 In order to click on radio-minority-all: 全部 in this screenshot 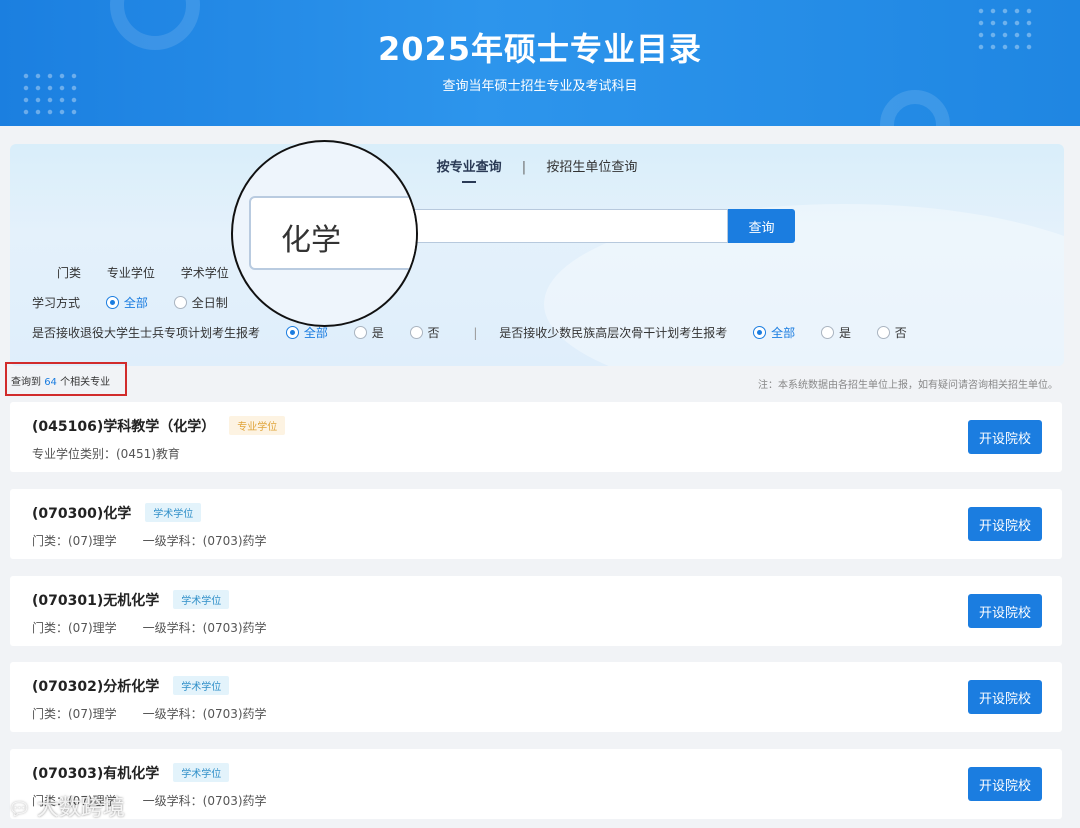, I will do `click(774, 332)`.